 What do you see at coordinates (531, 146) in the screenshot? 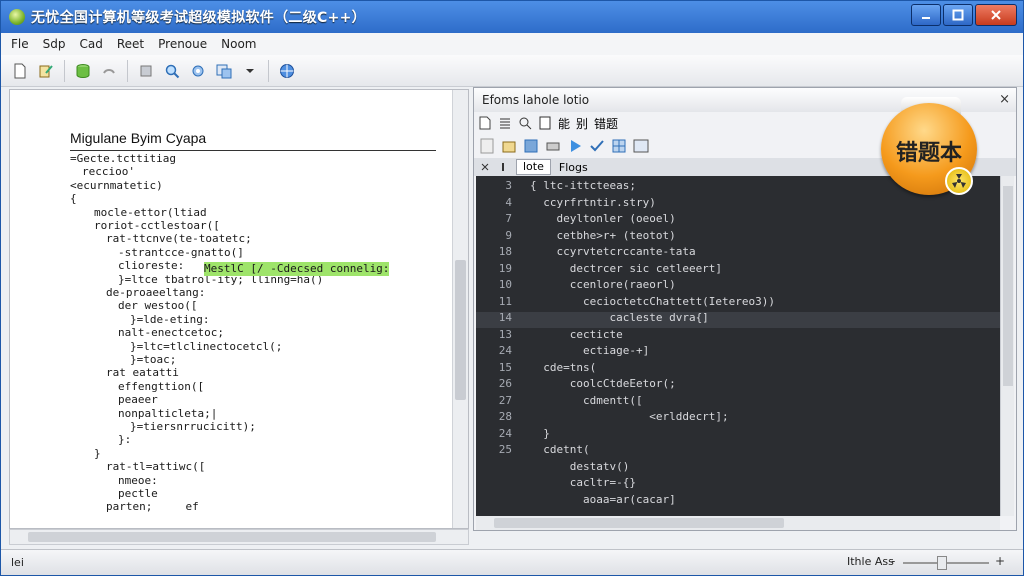
I see `save-icon` at bounding box center [531, 146].